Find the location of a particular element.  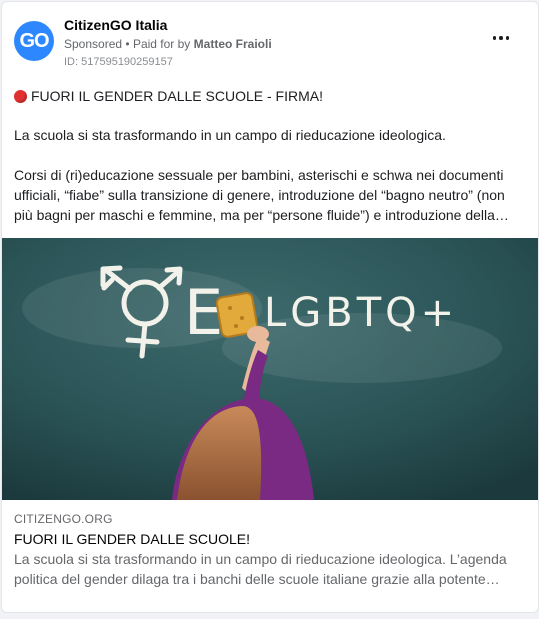

paid-for-prefix: Paid for by is located at coordinates (161, 44).